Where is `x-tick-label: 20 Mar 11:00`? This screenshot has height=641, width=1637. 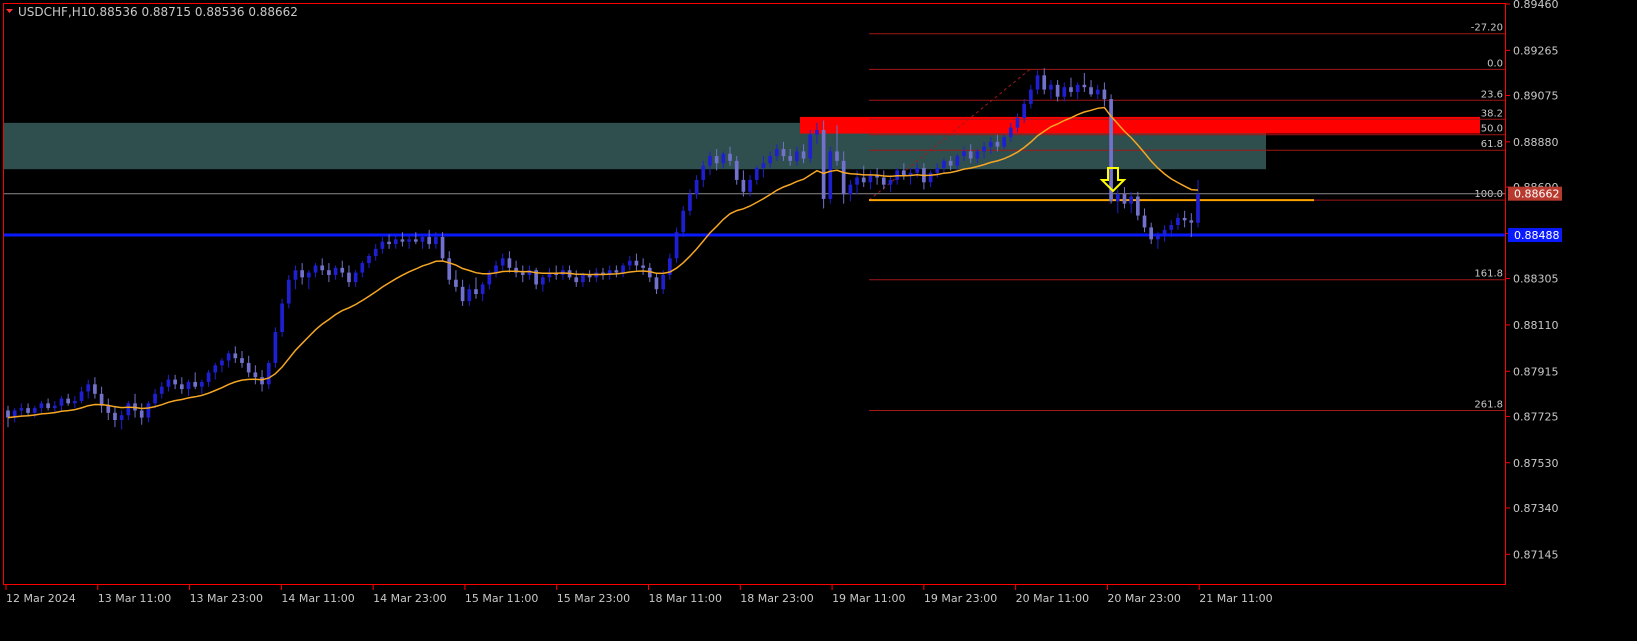
x-tick-label: 20 Mar 11:00 is located at coordinates (1052, 598).